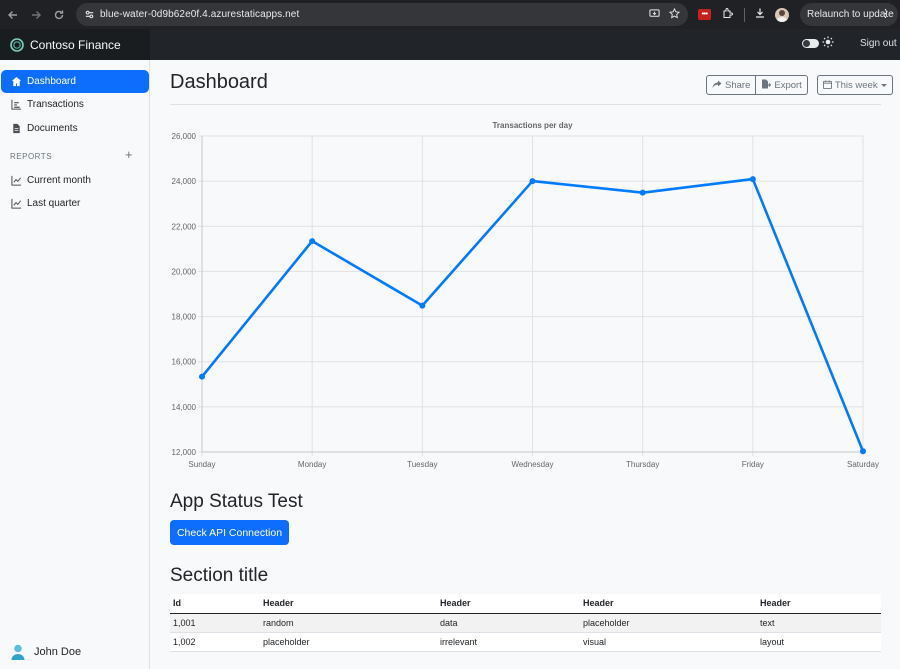  Describe the element at coordinates (201, 464) in the screenshot. I see `x-tick-label: Sunday` at that location.